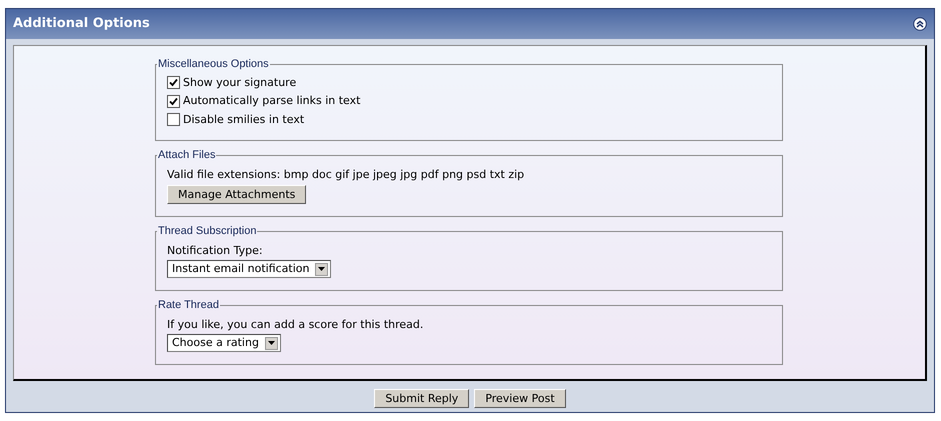  Describe the element at coordinates (520, 398) in the screenshot. I see `form-button: Preview Post` at that location.